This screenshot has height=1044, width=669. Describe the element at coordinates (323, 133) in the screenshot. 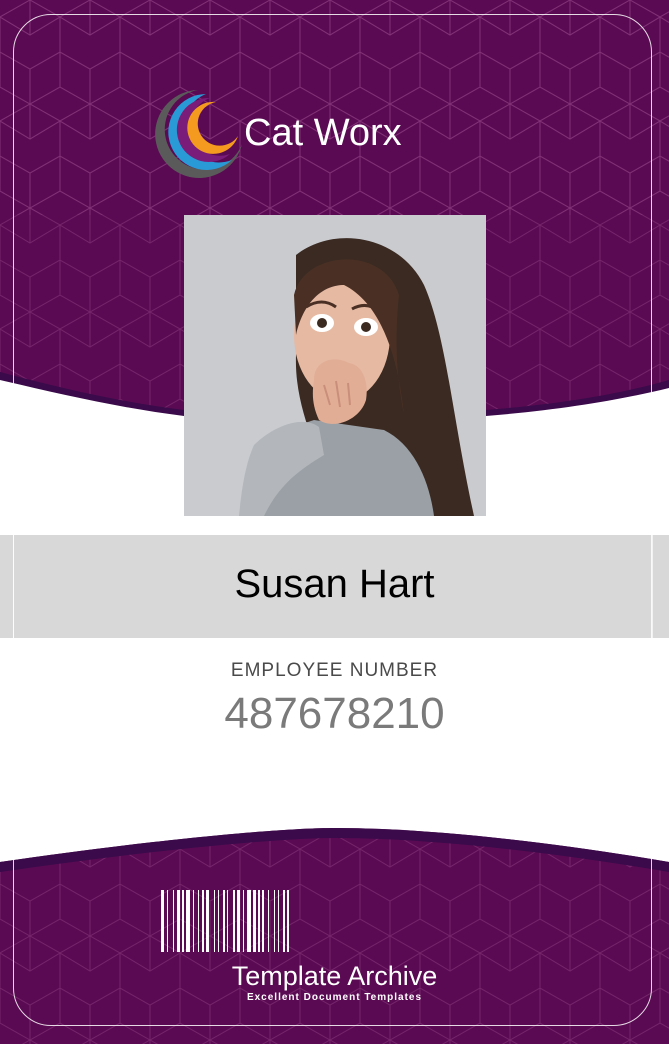

I see `company-name: Cat Worx` at that location.